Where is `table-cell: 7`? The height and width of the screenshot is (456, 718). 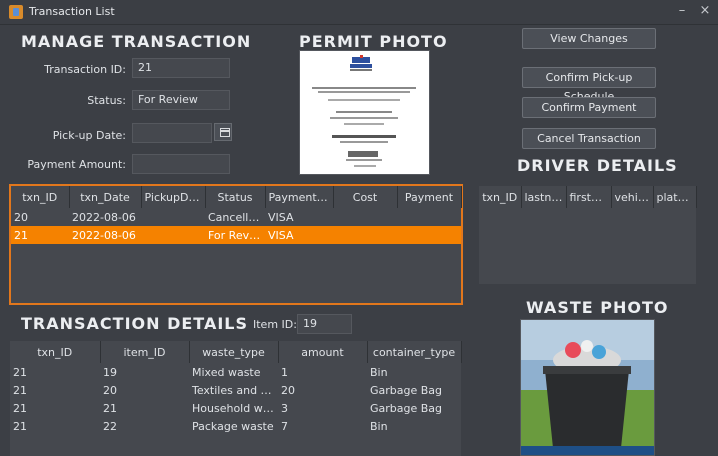
table-cell: 7 is located at coordinates (284, 426).